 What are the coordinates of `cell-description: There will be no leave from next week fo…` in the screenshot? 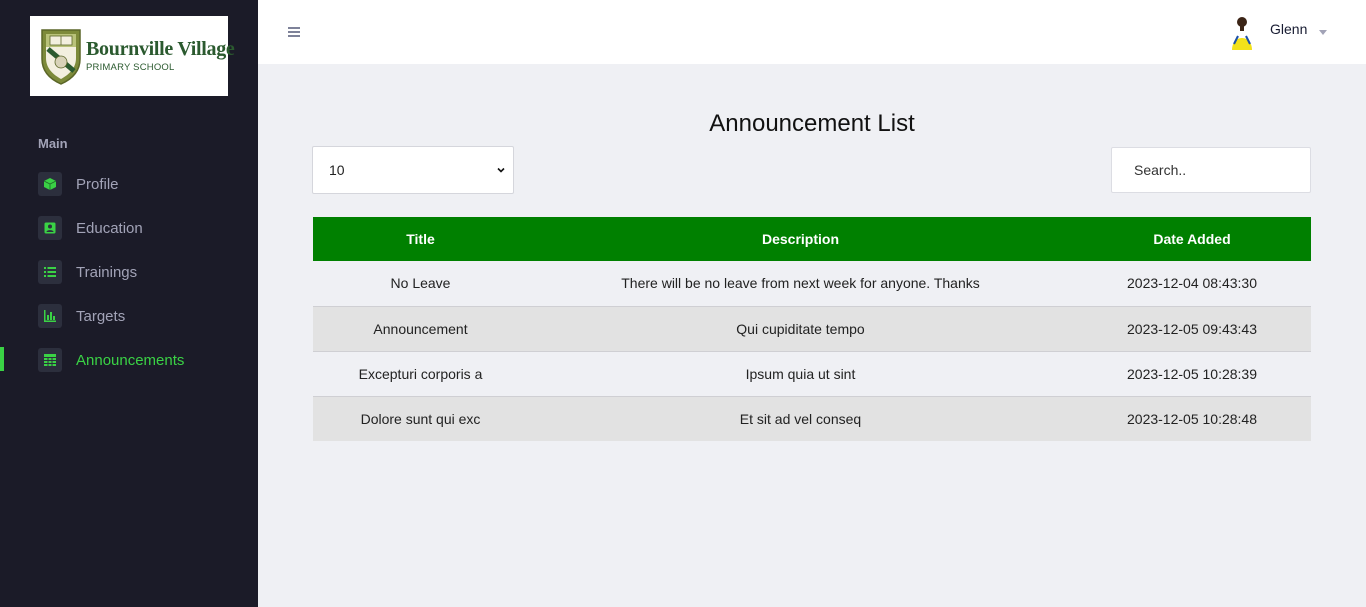 It's located at (800, 283).